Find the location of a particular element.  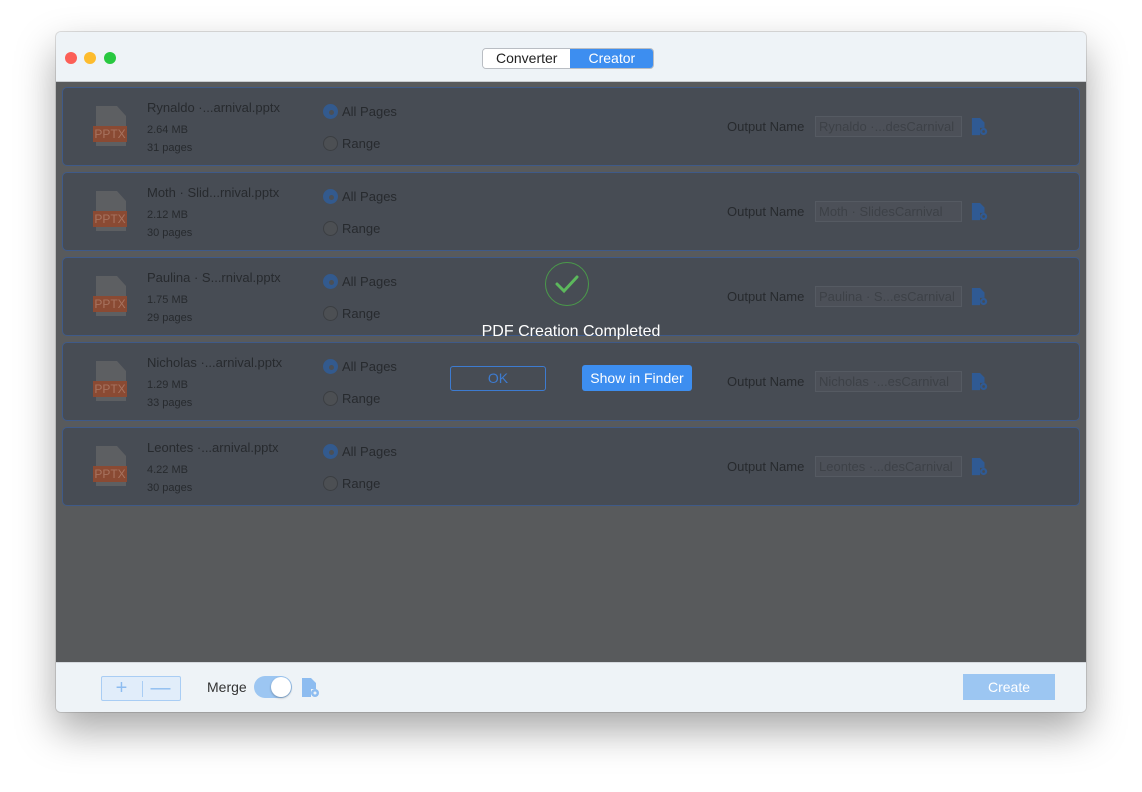

merge-label: Merge is located at coordinates (227, 687).